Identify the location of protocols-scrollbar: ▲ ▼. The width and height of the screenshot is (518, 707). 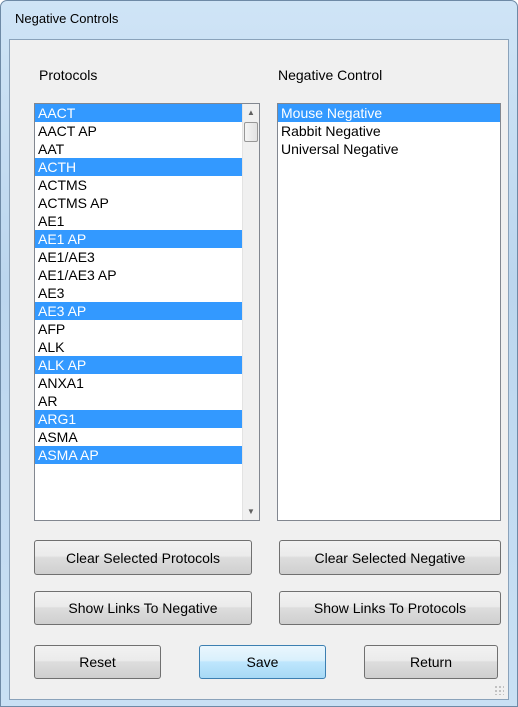
(250, 312).